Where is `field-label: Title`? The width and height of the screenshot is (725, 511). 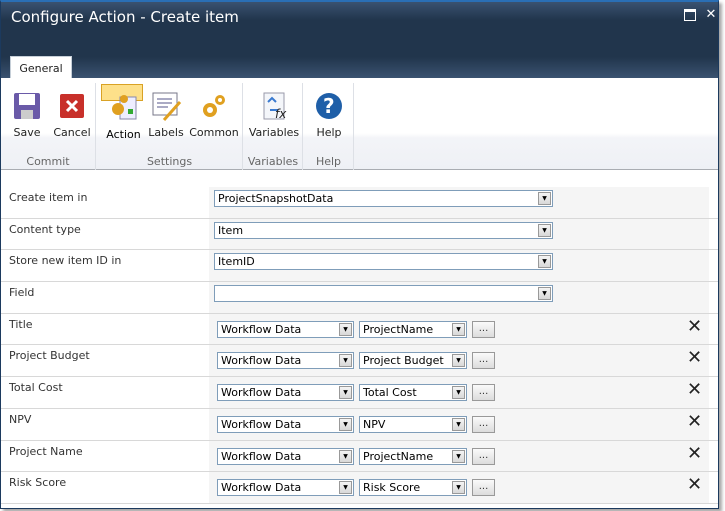 field-label: Title is located at coordinates (21, 324).